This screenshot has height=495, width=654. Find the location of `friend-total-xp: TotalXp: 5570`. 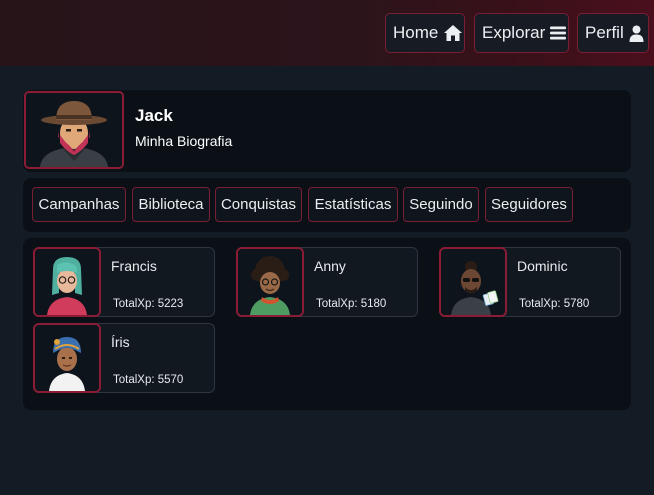

friend-total-xp: TotalXp: 5570 is located at coordinates (148, 380).